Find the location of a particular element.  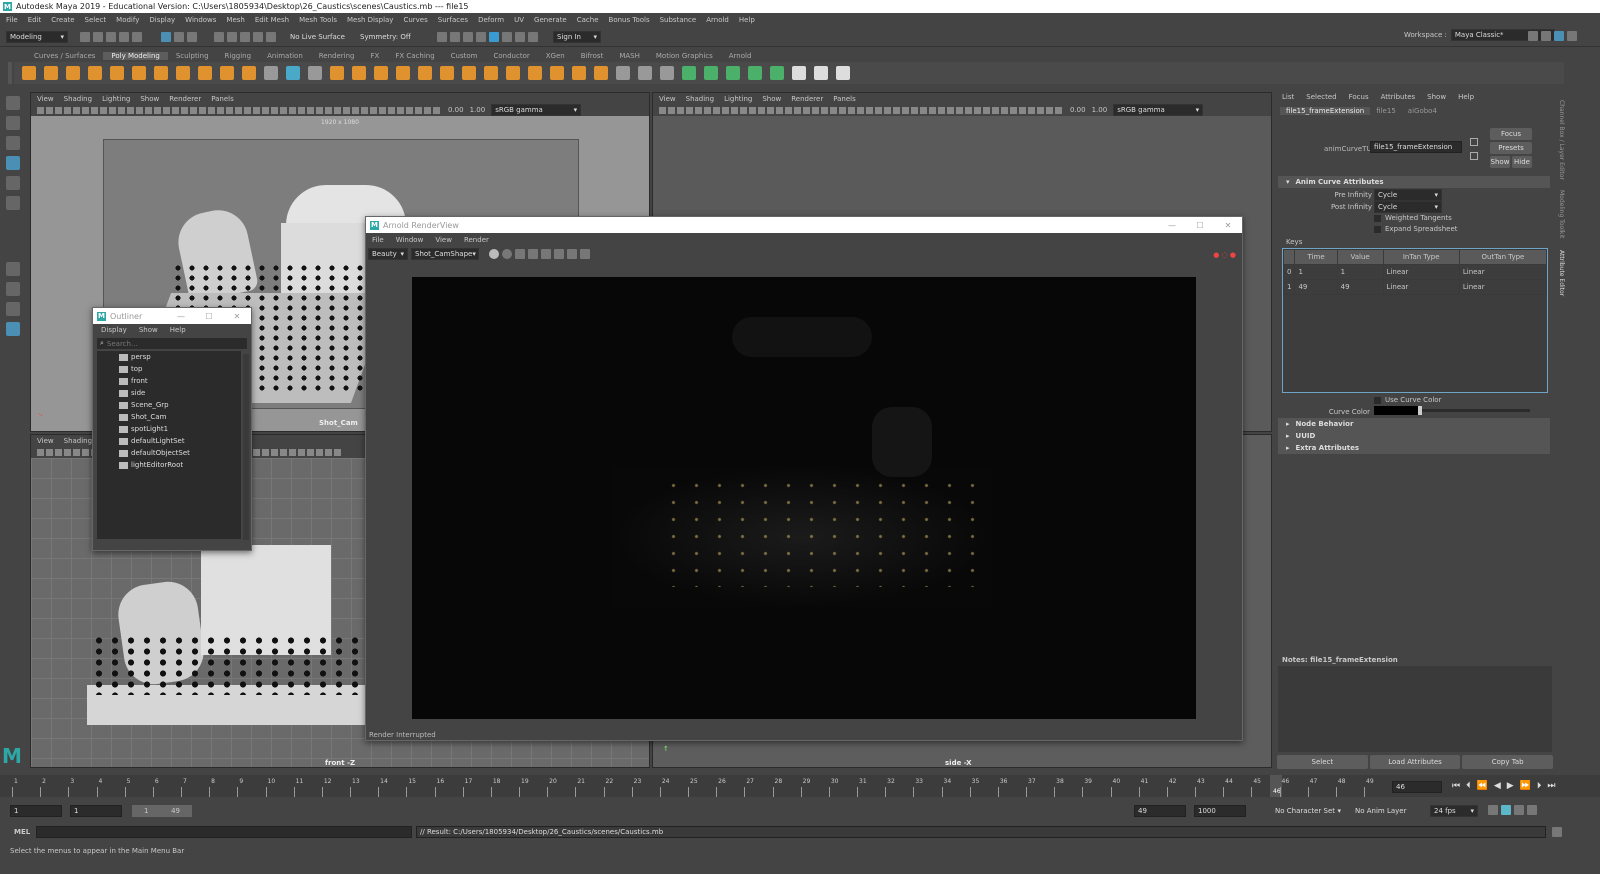

uv-cylindrical-icon is located at coordinates (711, 73).